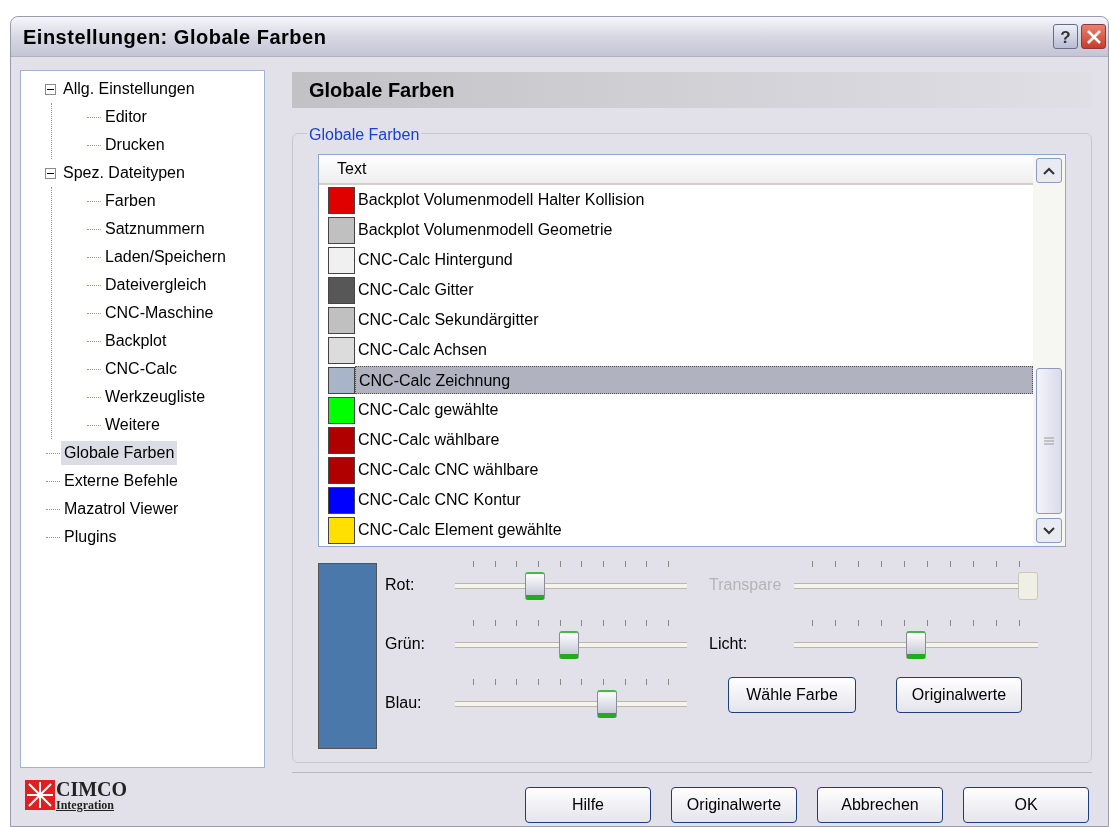  What do you see at coordinates (175, 37) in the screenshot?
I see `window-title: Einstellungen: Globale Farben` at bounding box center [175, 37].